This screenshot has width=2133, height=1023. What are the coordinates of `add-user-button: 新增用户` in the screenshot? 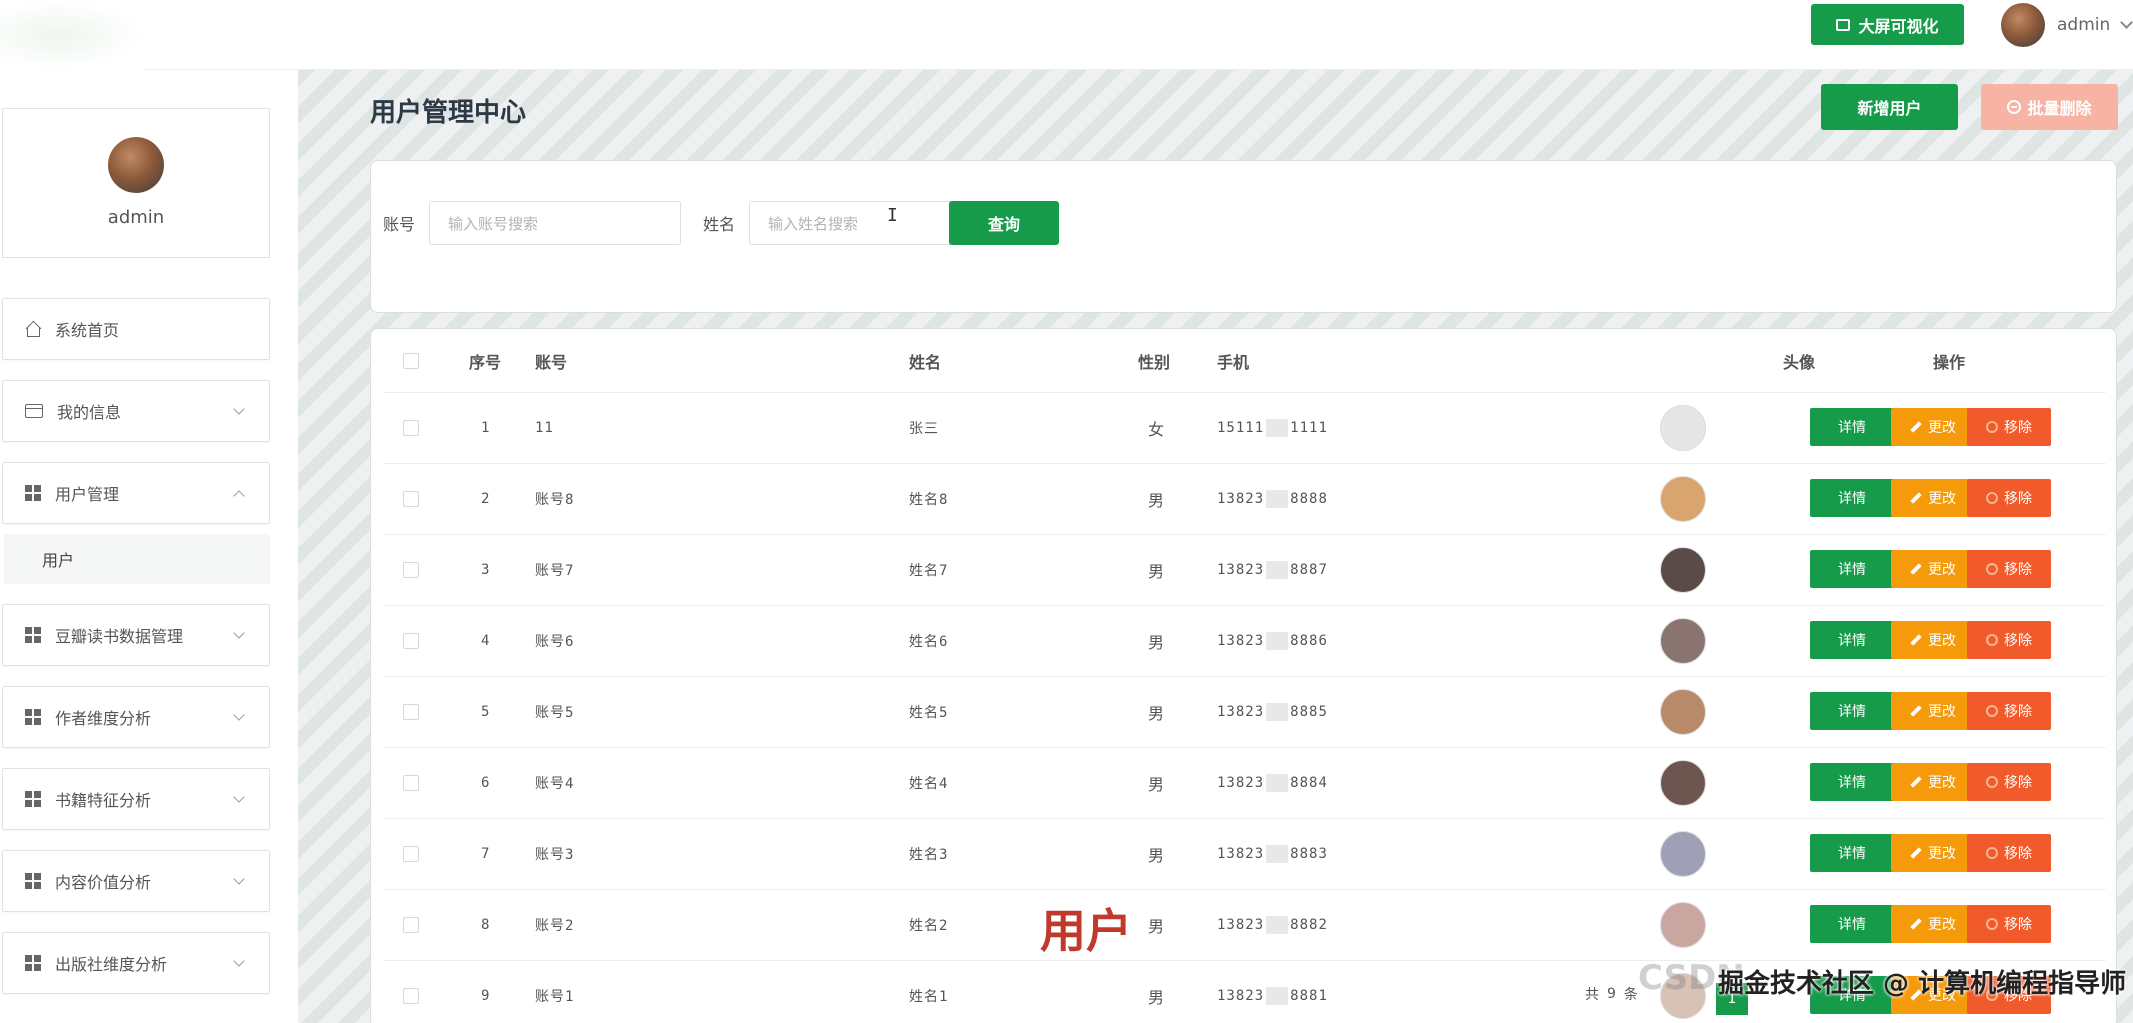 It's located at (1889, 107).